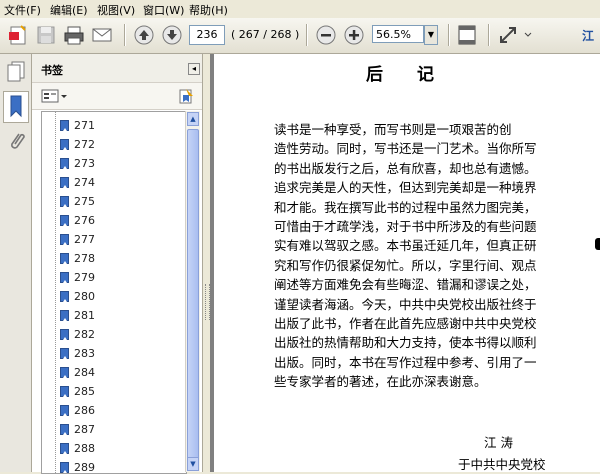  Describe the element at coordinates (588, 36) in the screenshot. I see `window-title-fragment: 江` at that location.